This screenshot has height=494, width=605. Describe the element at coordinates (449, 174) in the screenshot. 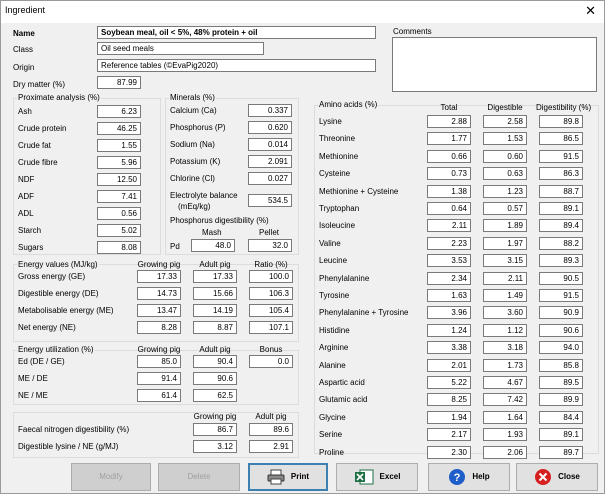

I see `amino-value: 0.73` at that location.